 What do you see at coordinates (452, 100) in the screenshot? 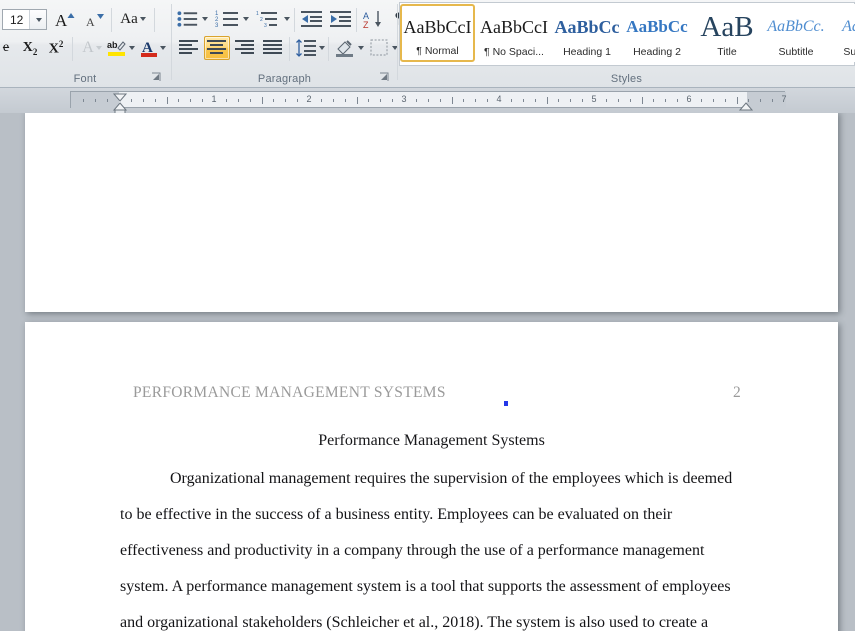
I see `ruler-tick-major` at bounding box center [452, 100].